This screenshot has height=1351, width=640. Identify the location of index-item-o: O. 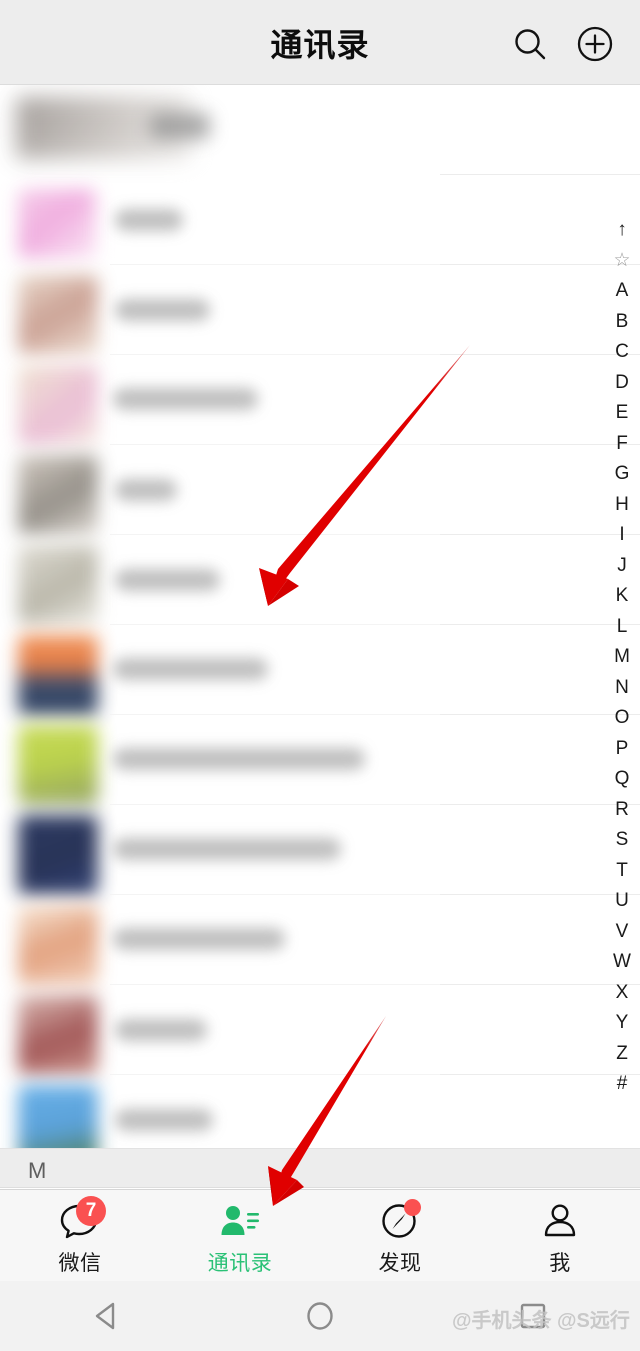
(622, 718).